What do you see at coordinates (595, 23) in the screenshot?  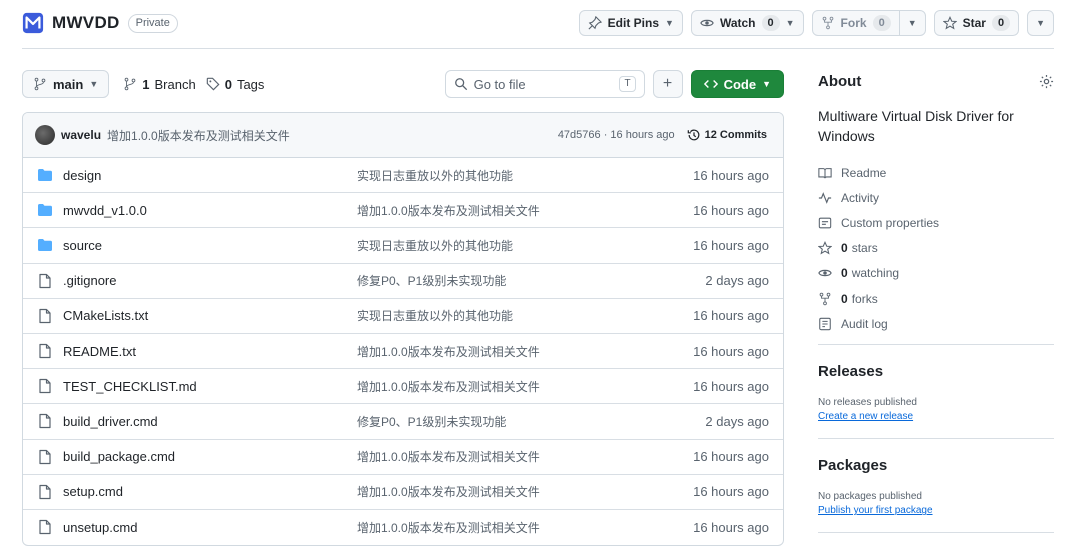 I see `pin-icon` at bounding box center [595, 23].